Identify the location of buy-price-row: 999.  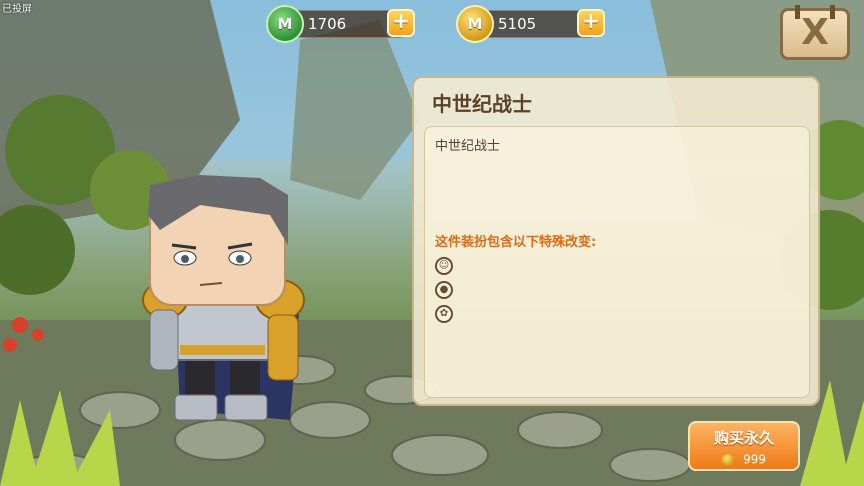
(744, 458).